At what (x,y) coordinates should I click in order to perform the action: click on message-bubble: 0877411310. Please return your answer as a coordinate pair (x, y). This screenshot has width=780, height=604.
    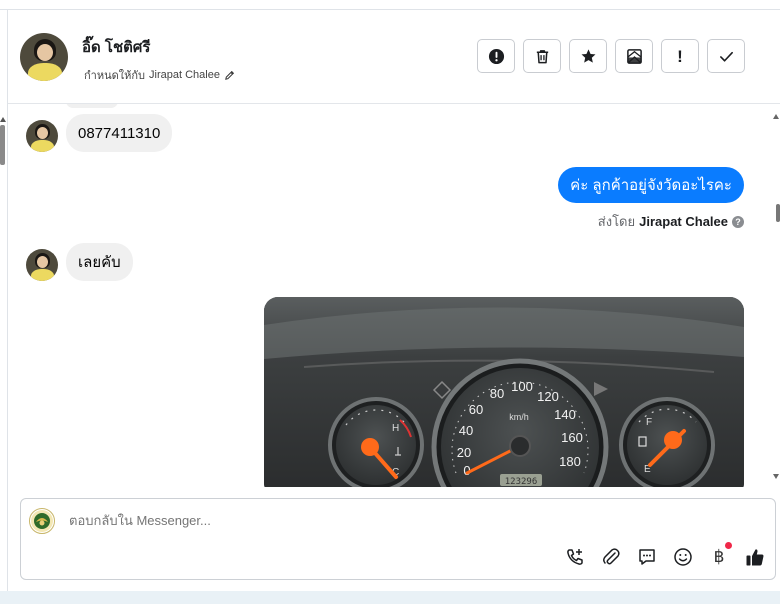
    Looking at the image, I should click on (119, 133).